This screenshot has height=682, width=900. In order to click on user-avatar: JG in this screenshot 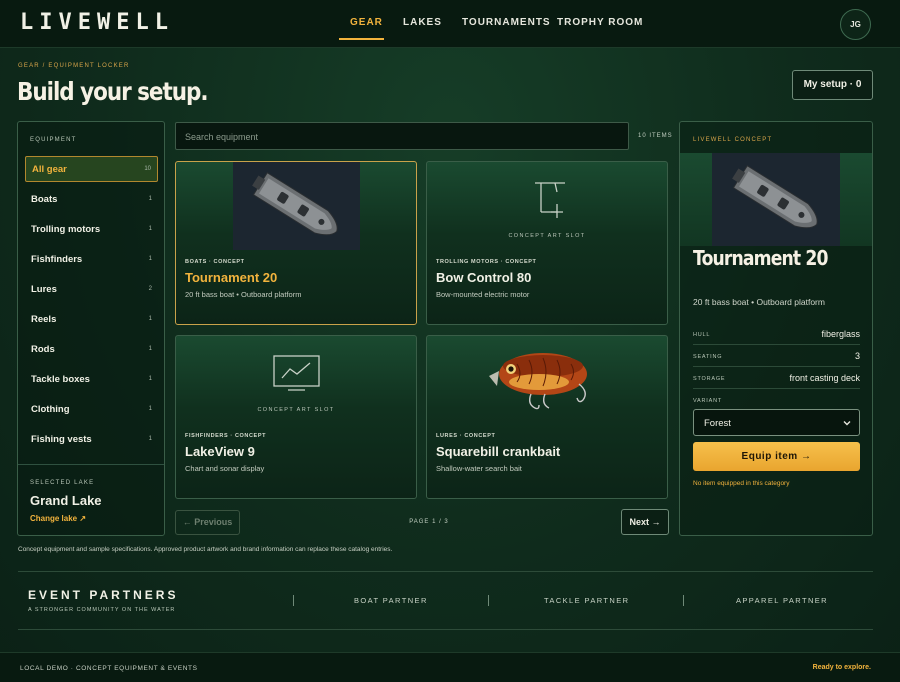, I will do `click(855, 24)`.